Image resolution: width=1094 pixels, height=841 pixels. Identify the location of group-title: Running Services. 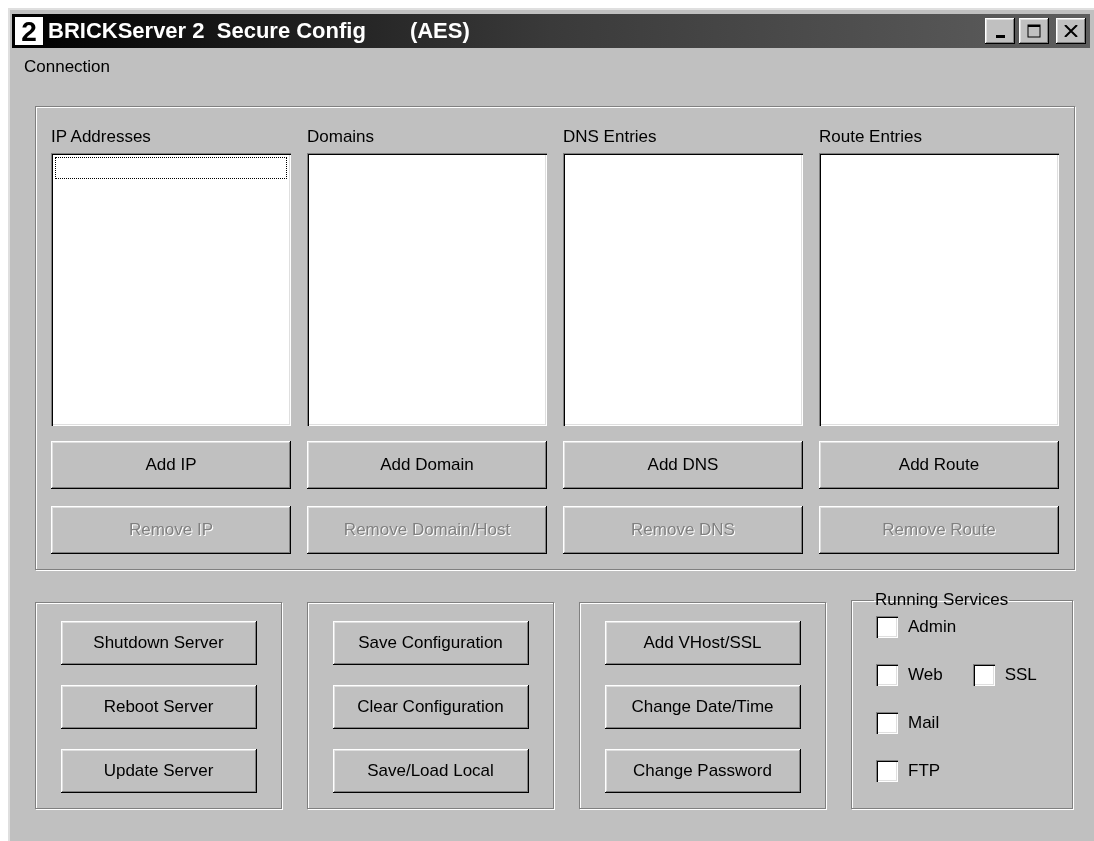
(942, 600).